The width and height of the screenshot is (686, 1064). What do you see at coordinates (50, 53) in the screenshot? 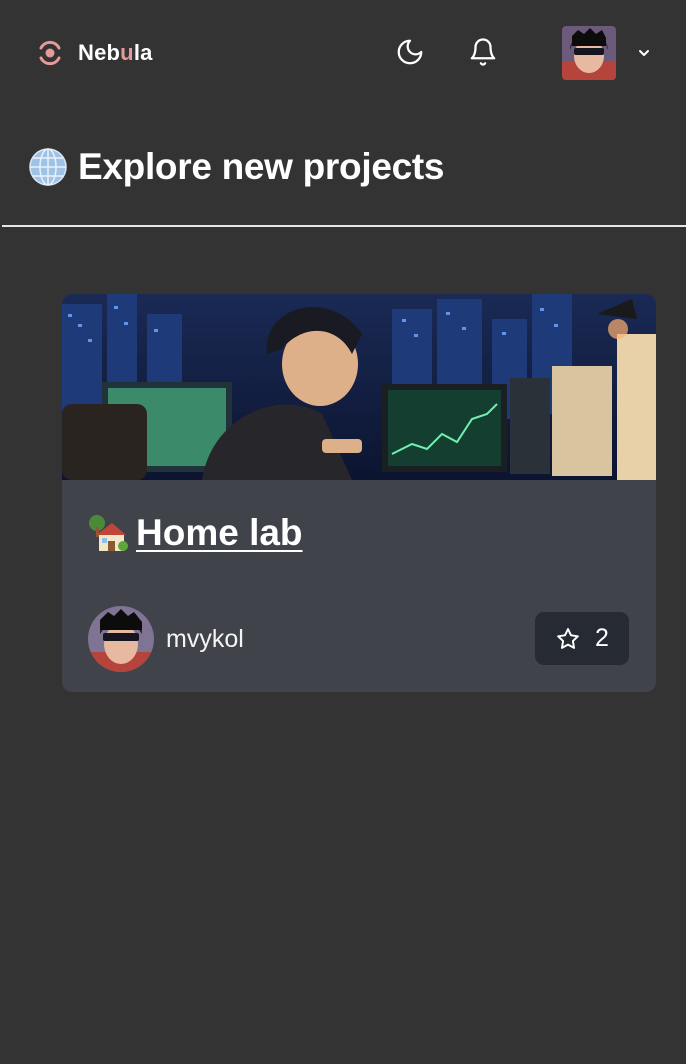
I see `nebula-logo-icon` at bounding box center [50, 53].